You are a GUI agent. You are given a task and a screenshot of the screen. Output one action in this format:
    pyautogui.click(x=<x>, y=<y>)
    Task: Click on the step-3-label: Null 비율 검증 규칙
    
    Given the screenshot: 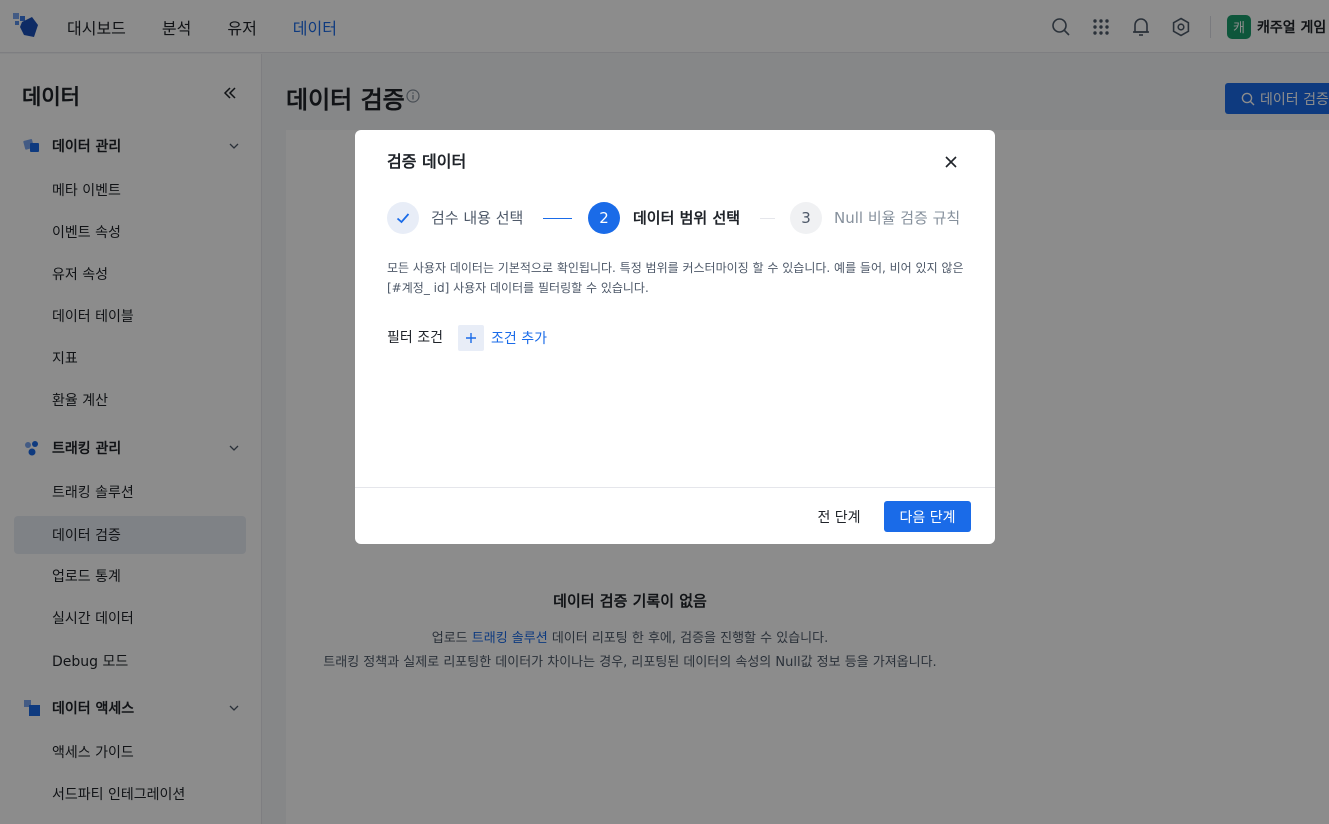 What is the action you would take?
    pyautogui.click(x=897, y=218)
    